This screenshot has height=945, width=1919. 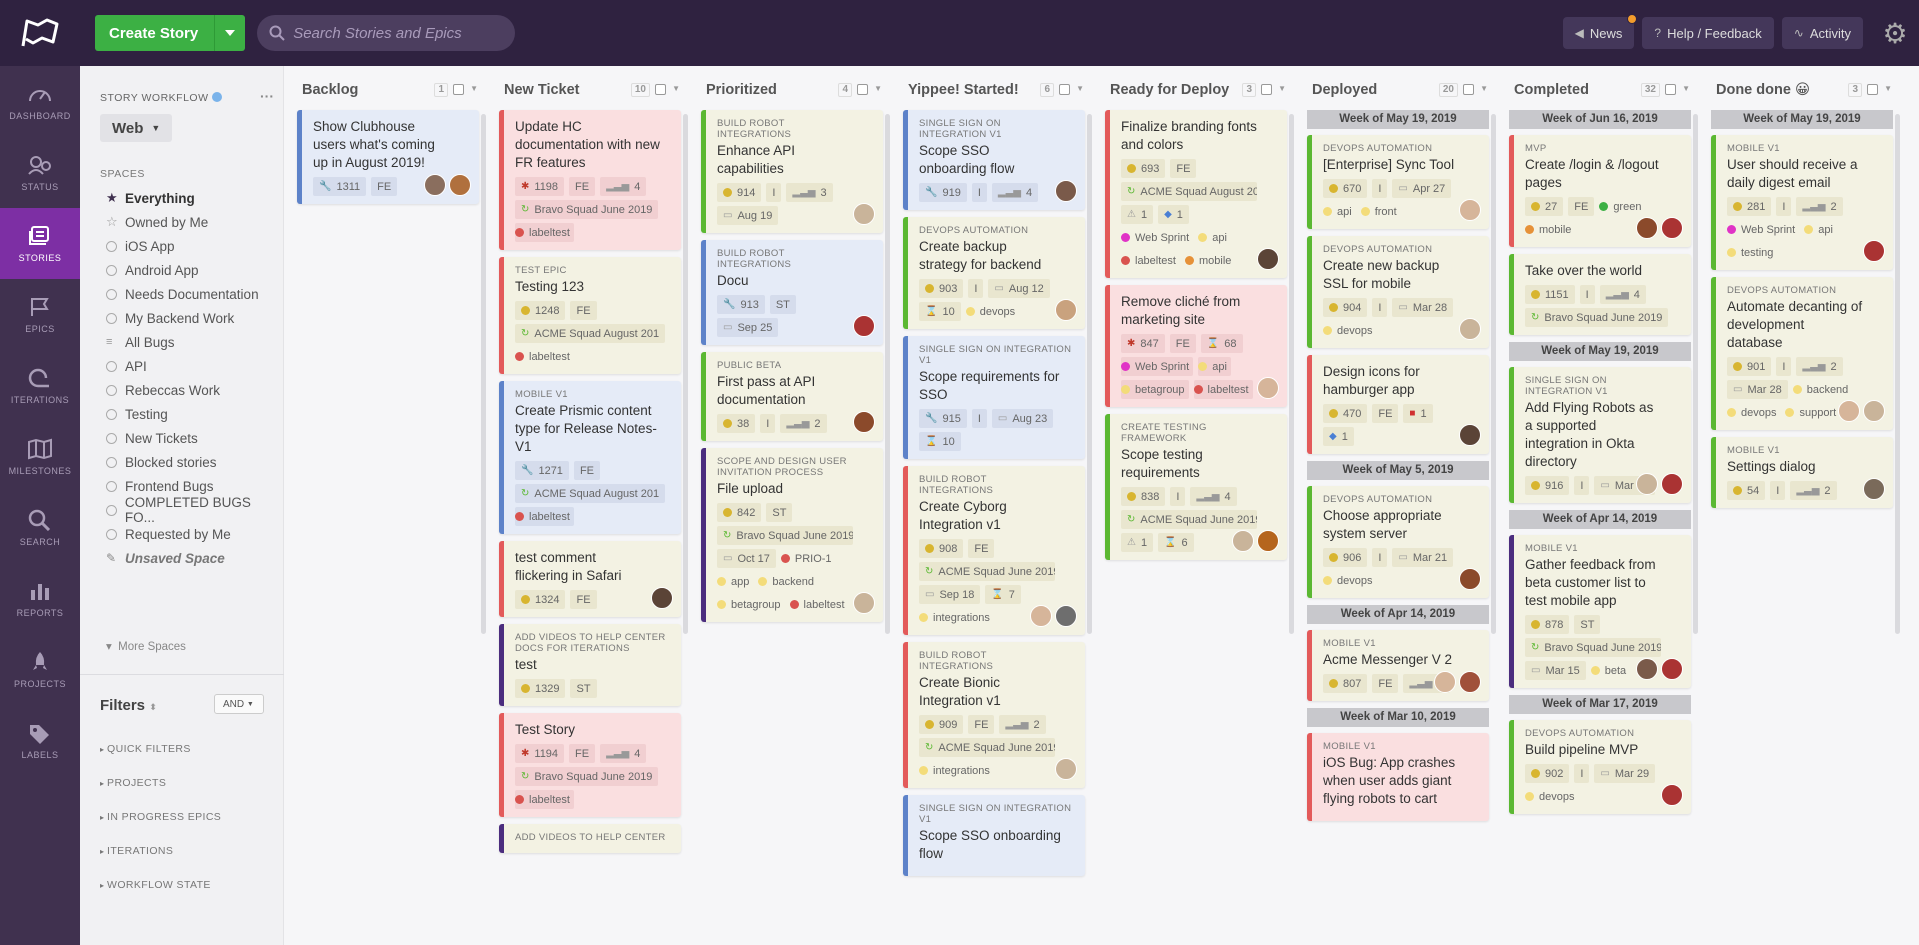 What do you see at coordinates (1143, 168) in the screenshot?
I see `story-id: 693` at bounding box center [1143, 168].